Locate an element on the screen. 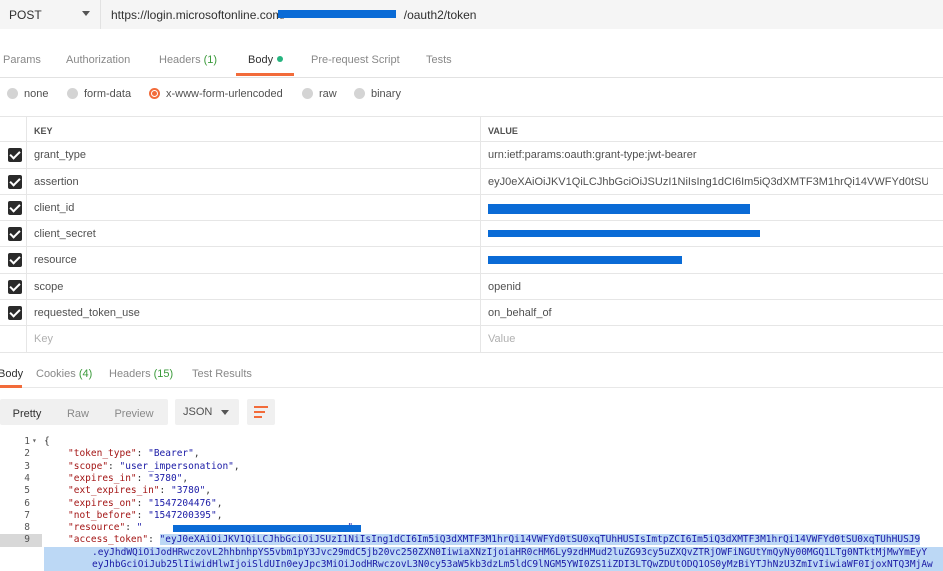  method-select: POST is located at coordinates (50, 14).